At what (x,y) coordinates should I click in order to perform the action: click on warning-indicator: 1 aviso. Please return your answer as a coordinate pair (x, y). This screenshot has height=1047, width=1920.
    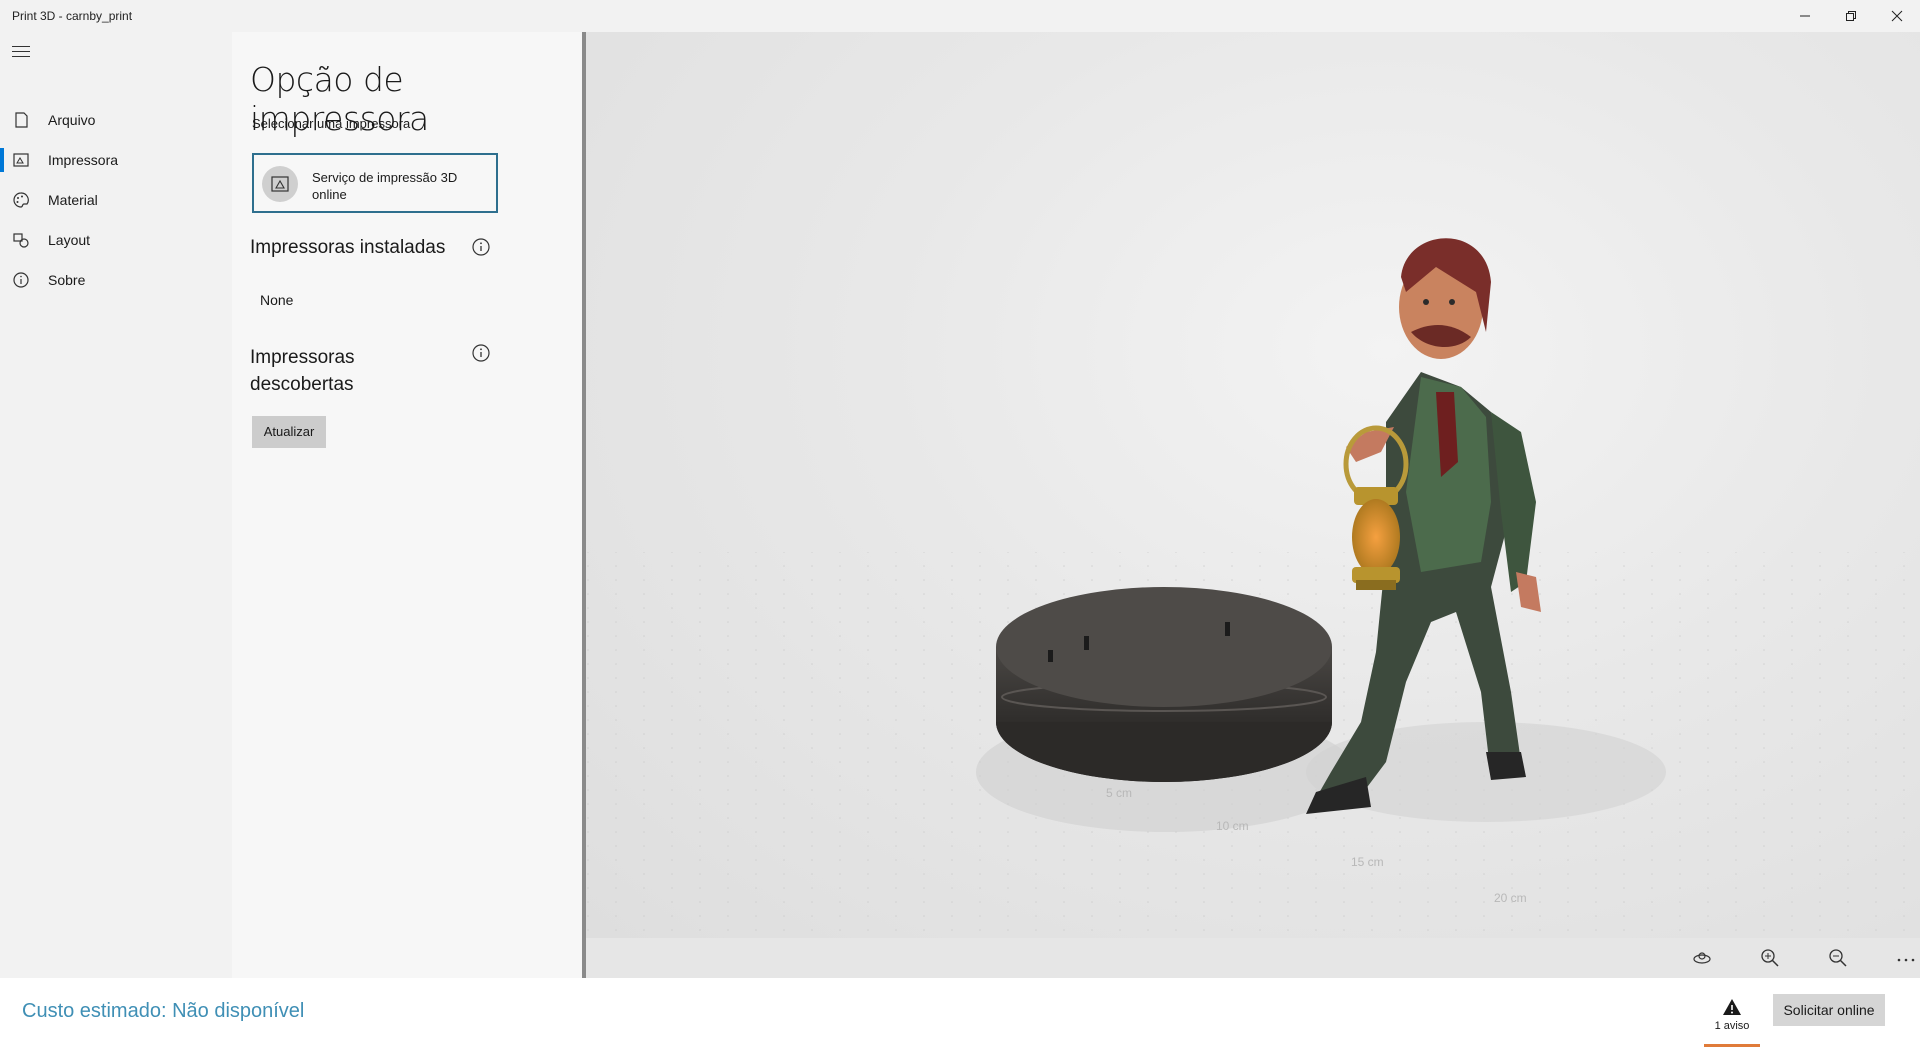
    Looking at the image, I should click on (1732, 1019).